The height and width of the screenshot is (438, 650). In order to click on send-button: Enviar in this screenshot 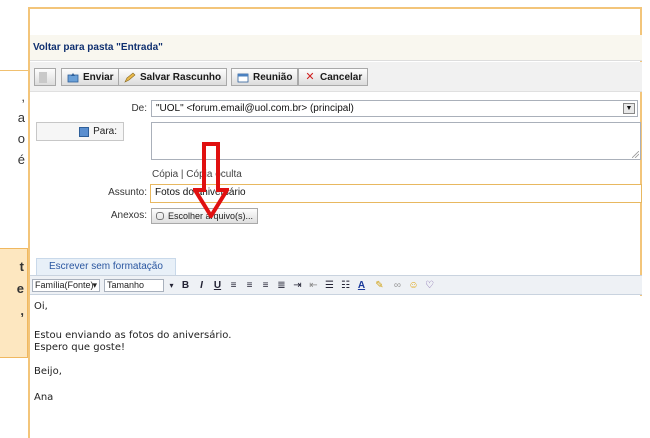, I will do `click(90, 77)`.